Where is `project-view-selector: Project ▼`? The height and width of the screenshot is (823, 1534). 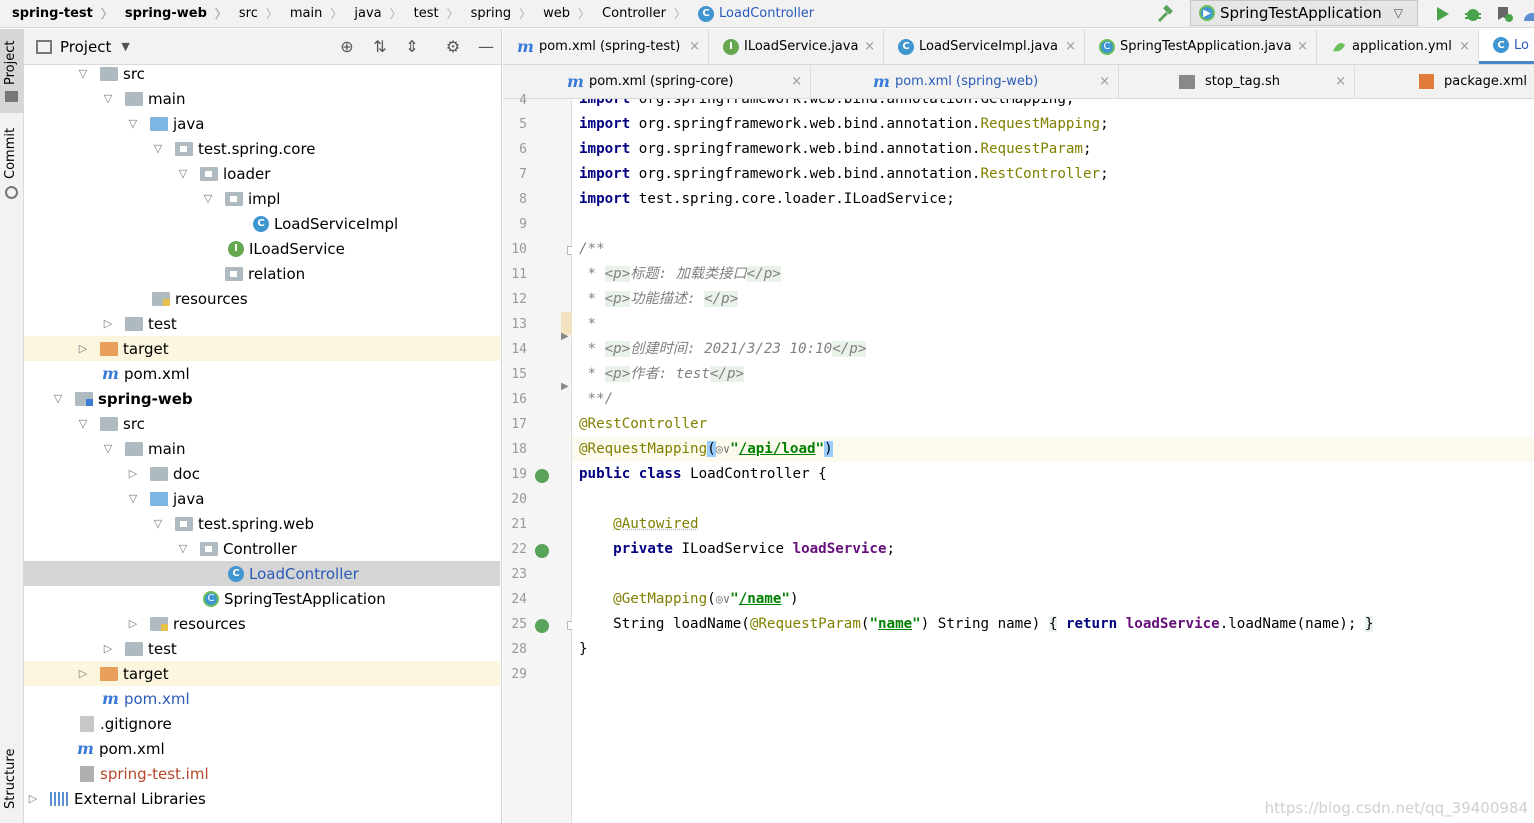
project-view-selector: Project ▼ is located at coordinates (83, 47).